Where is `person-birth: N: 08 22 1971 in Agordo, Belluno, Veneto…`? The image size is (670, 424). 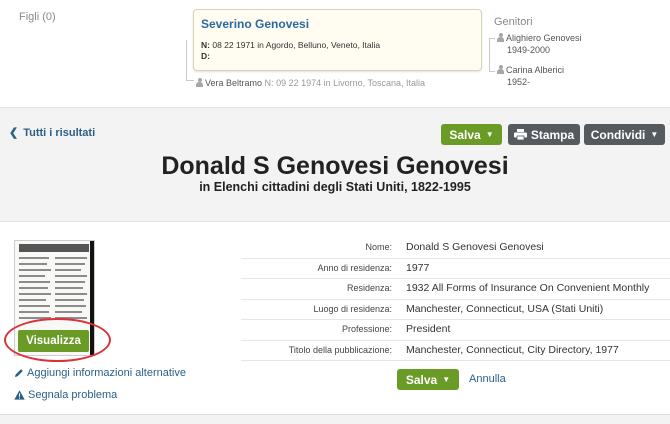
person-birth: N: 08 22 1971 in Agordo, Belluno, Veneto… is located at coordinates (290, 45).